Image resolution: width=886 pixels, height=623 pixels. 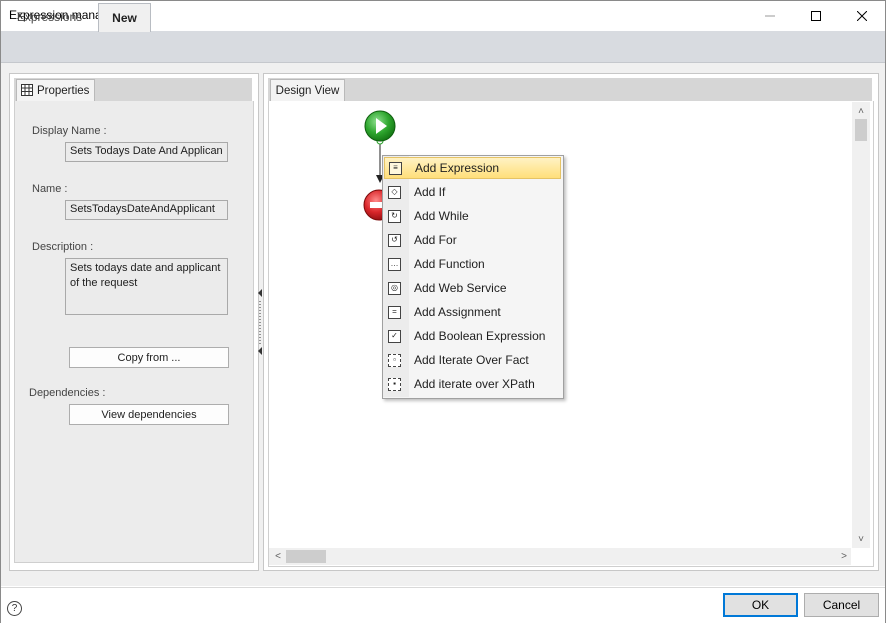 I want to click on menu-item-add-assignment: = Add Assignment, so click(x=472, y=312).